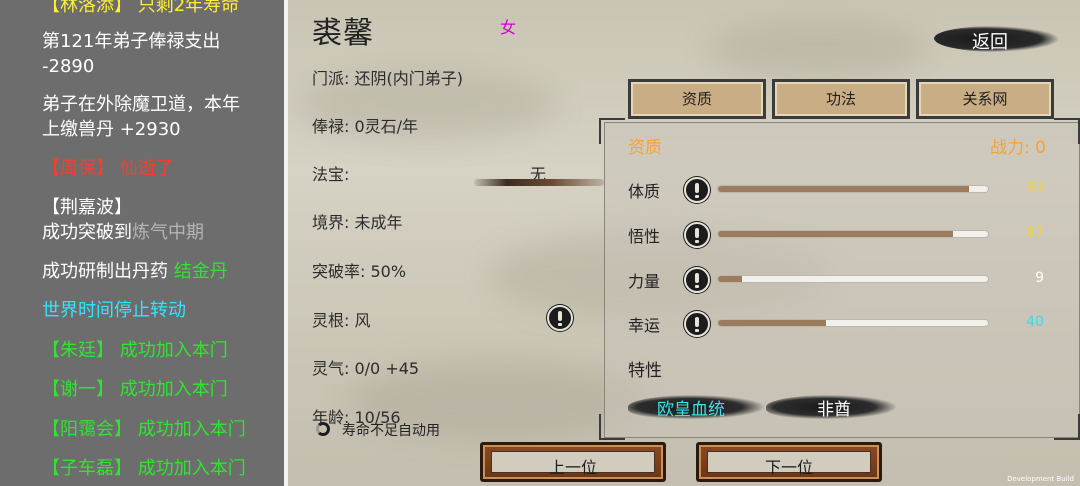 The width and height of the screenshot is (1080, 486). I want to click on character-name: 裘馨, so click(343, 33).